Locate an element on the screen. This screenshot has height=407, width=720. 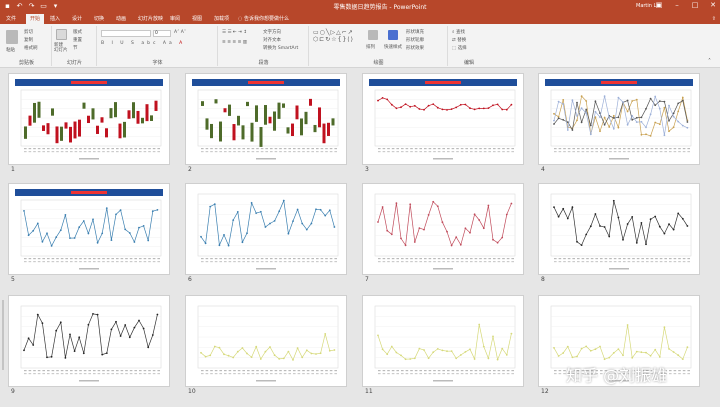
smartart-button: 转换为 SmartArt is located at coordinates (280, 48).